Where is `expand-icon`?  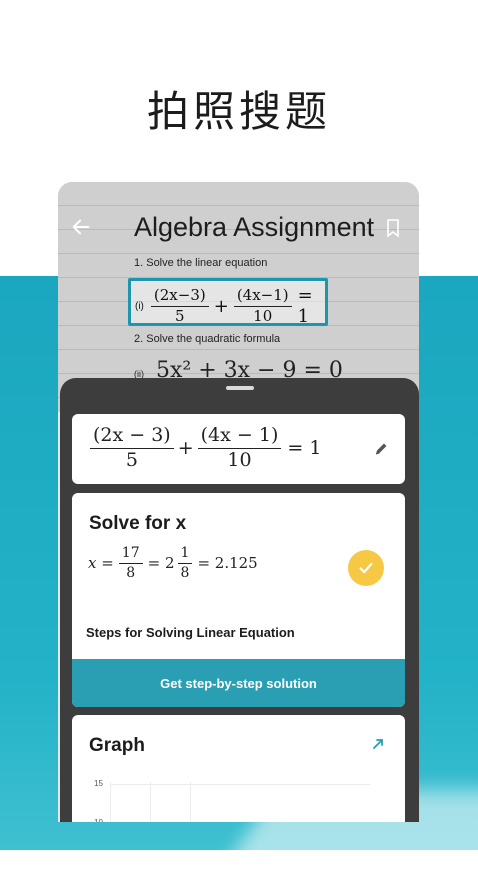
expand-icon is located at coordinates (378, 744).